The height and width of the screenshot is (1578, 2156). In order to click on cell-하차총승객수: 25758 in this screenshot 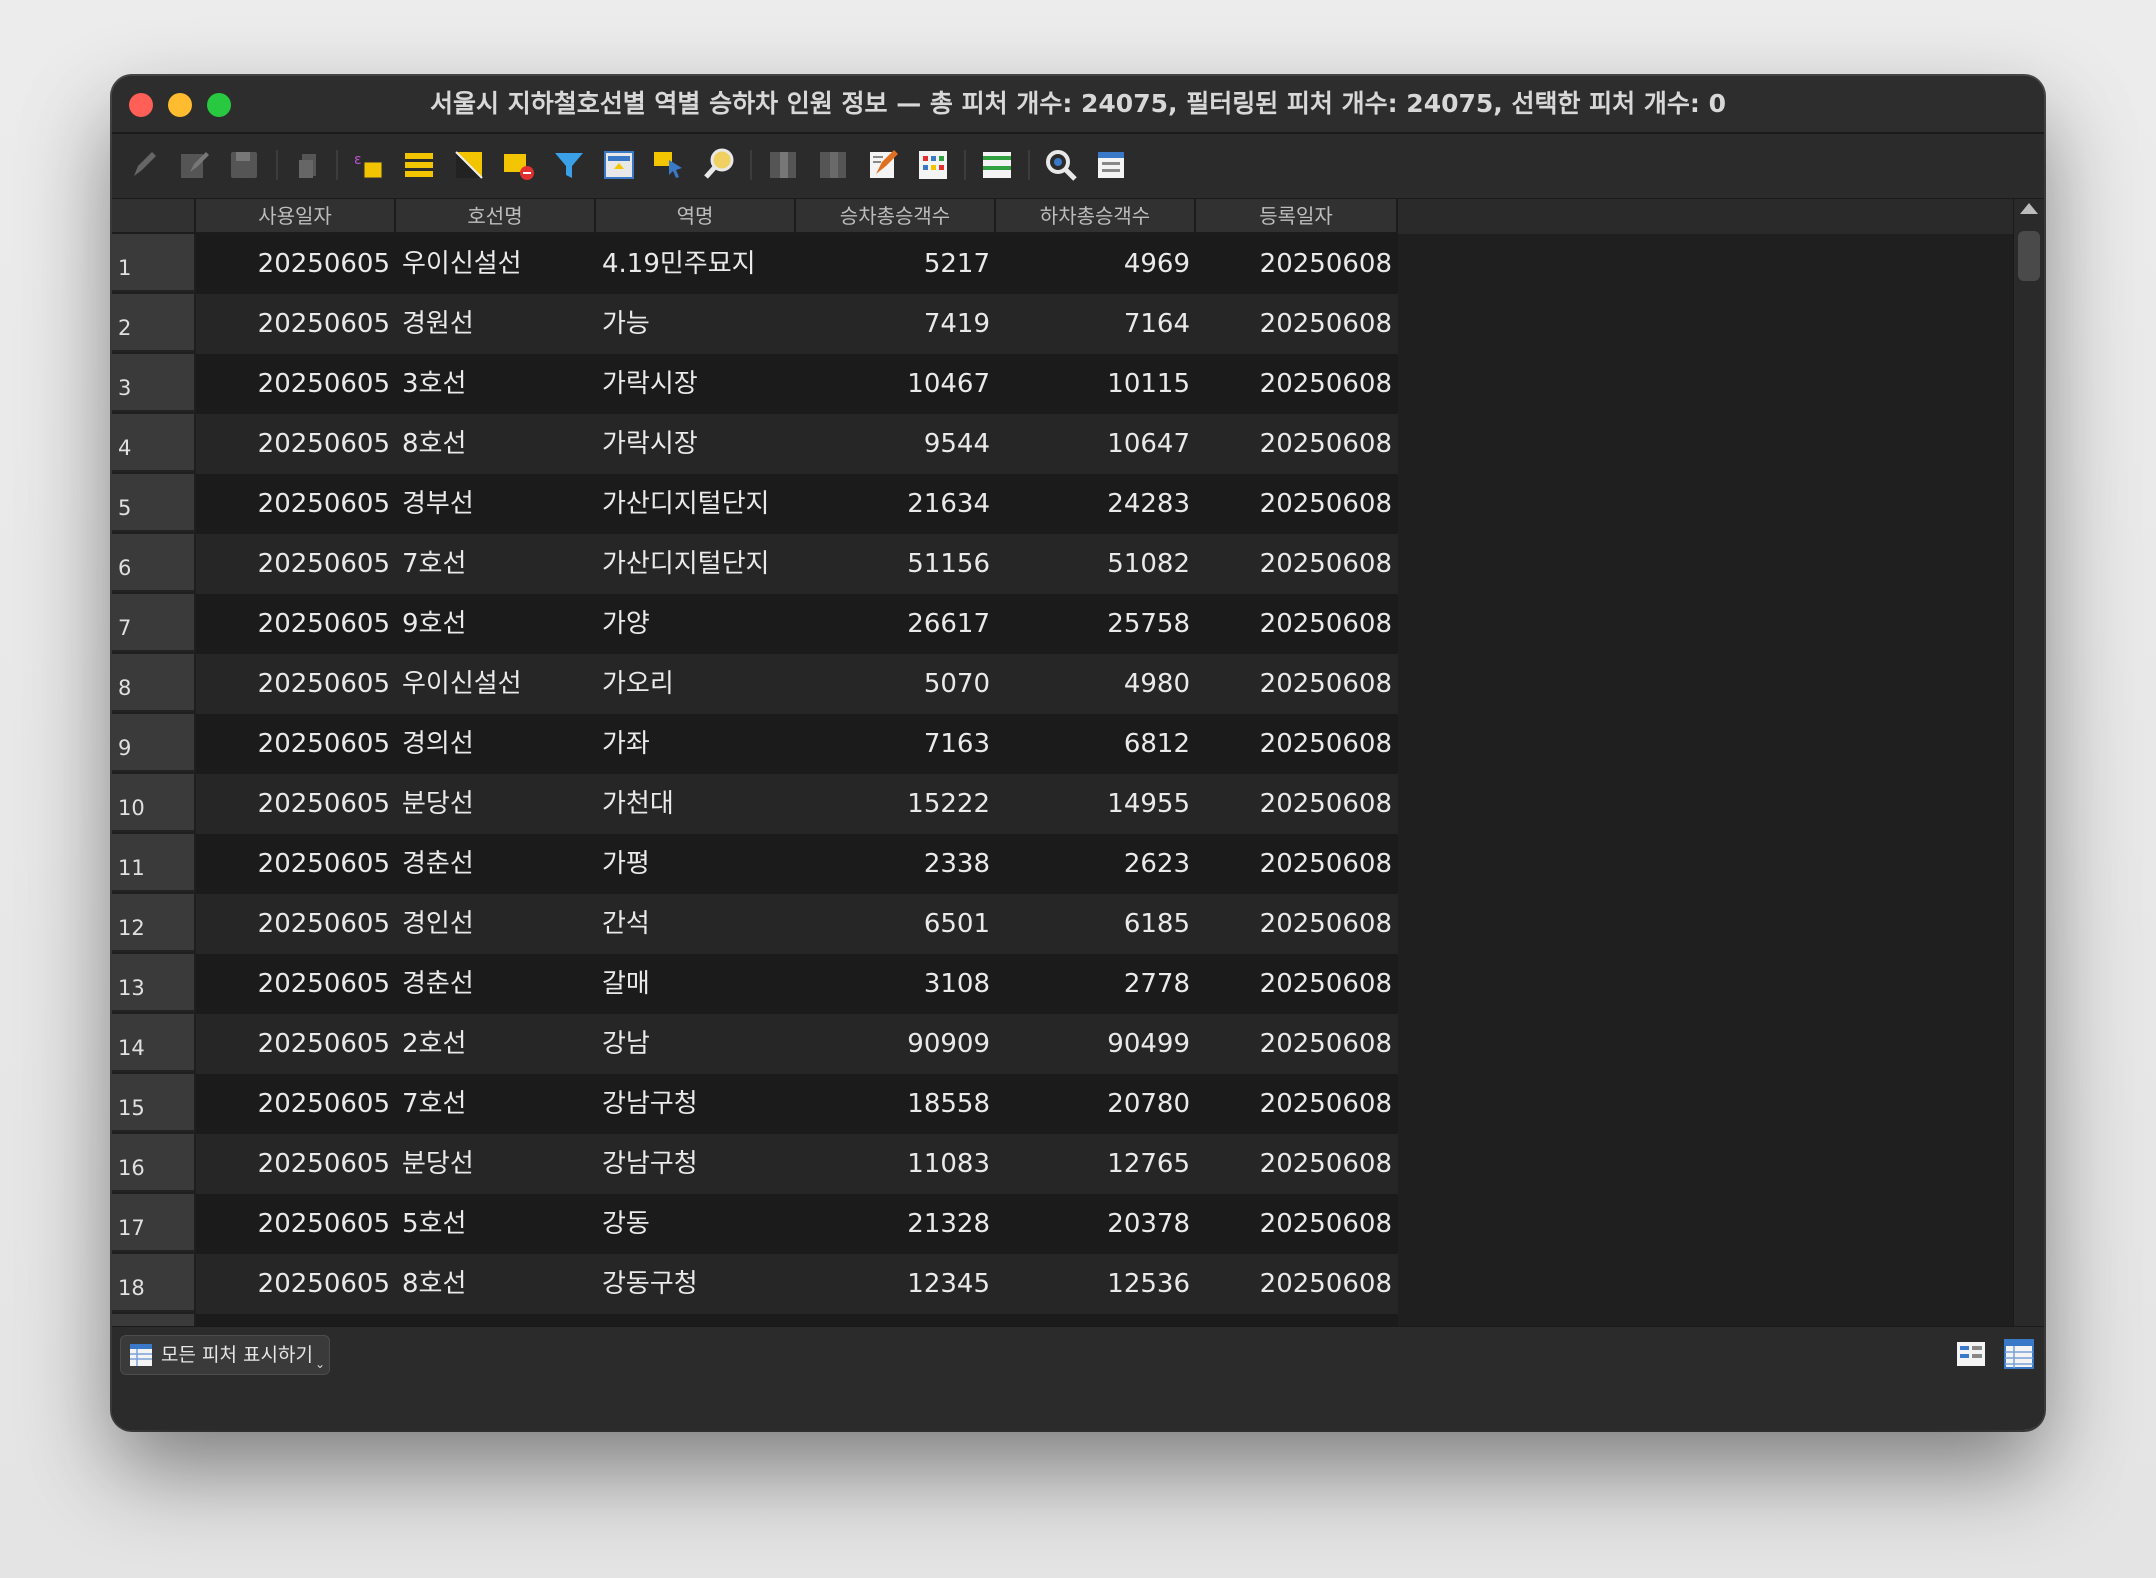, I will do `click(1096, 624)`.